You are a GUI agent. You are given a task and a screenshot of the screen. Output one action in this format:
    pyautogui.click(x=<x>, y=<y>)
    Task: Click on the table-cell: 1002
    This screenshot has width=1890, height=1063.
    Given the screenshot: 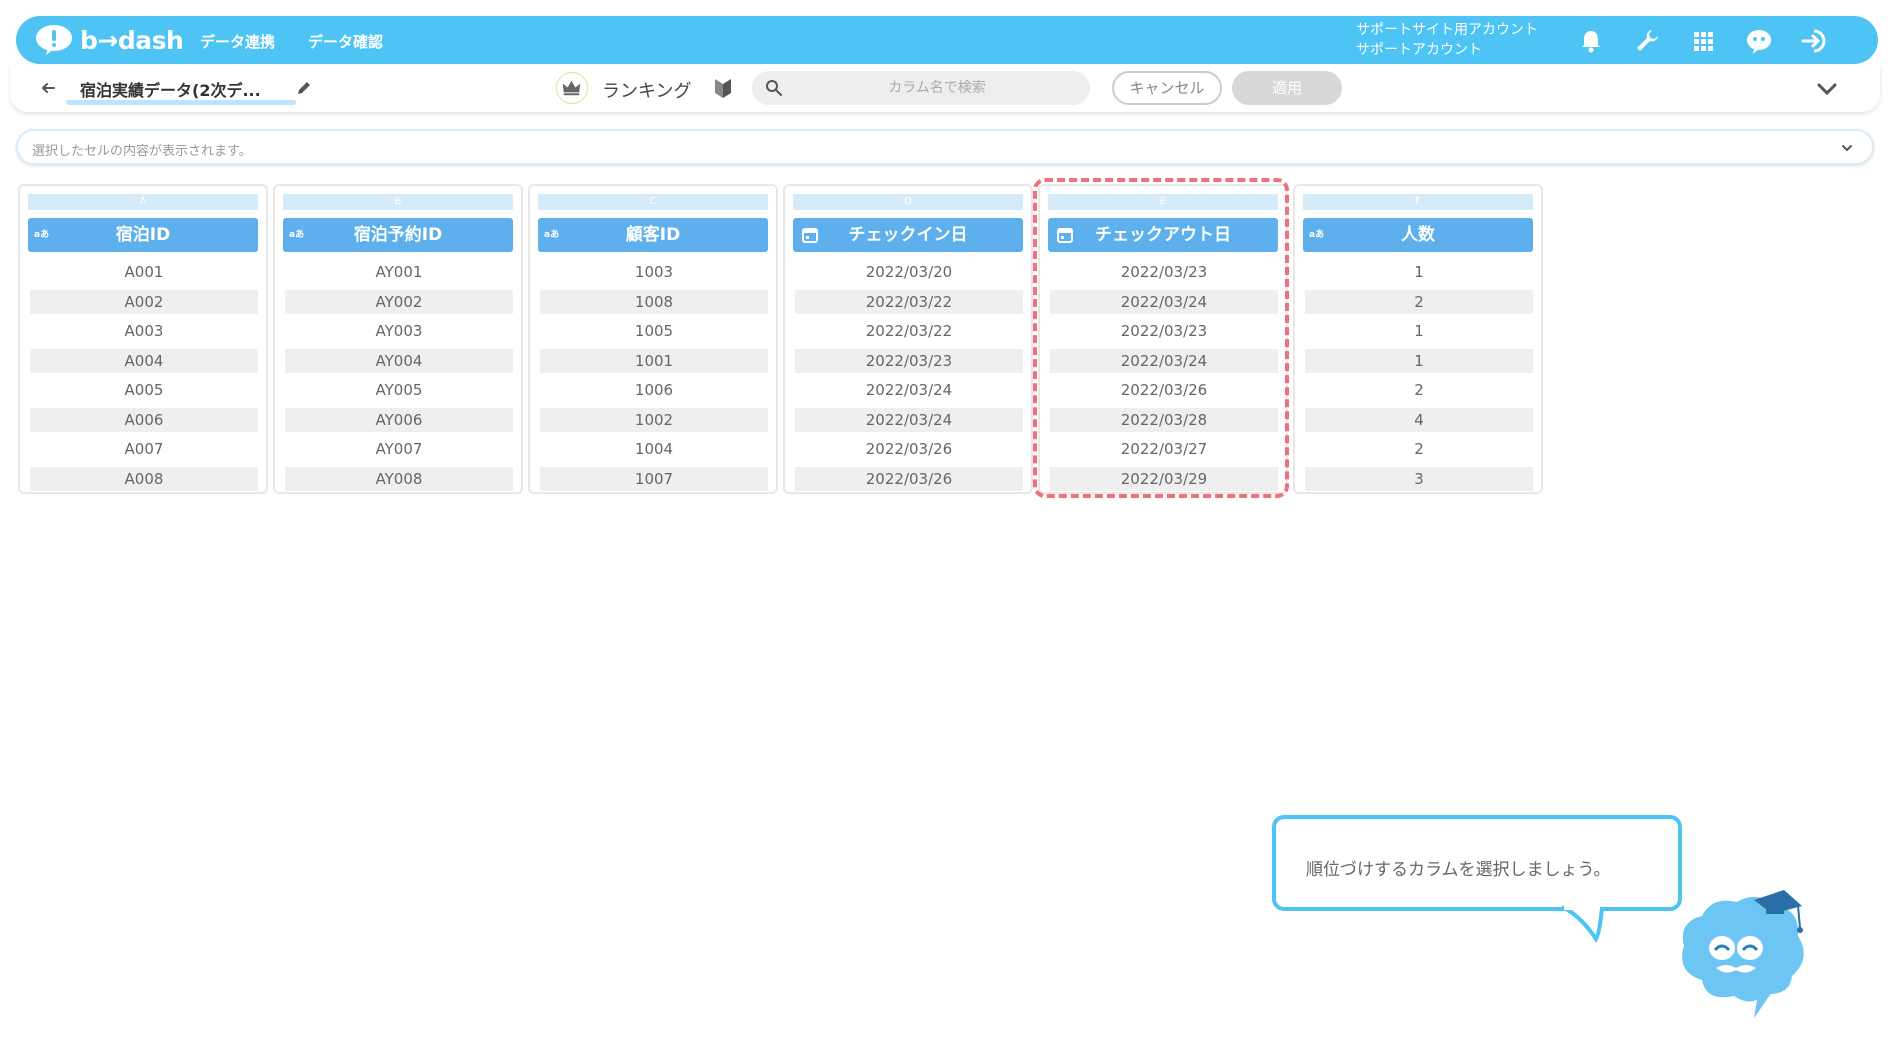 What is the action you would take?
    pyautogui.click(x=654, y=420)
    